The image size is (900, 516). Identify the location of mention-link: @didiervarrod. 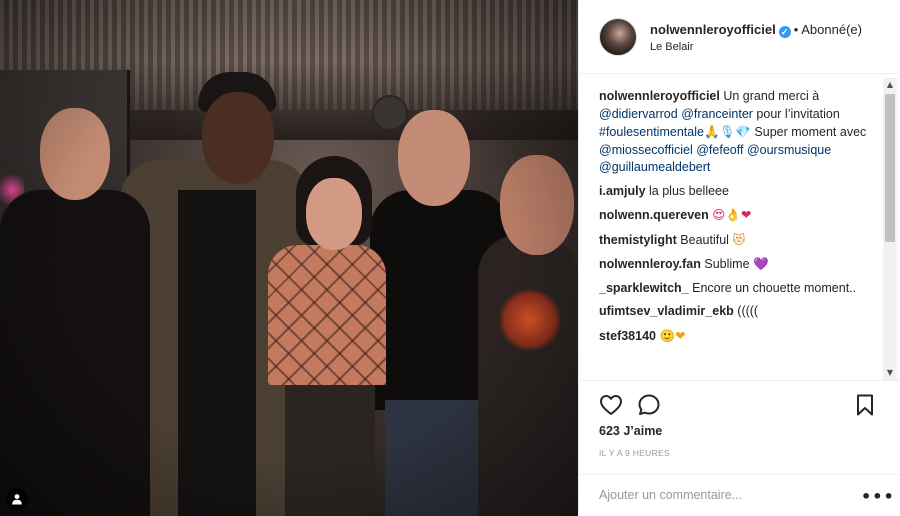
(638, 114).